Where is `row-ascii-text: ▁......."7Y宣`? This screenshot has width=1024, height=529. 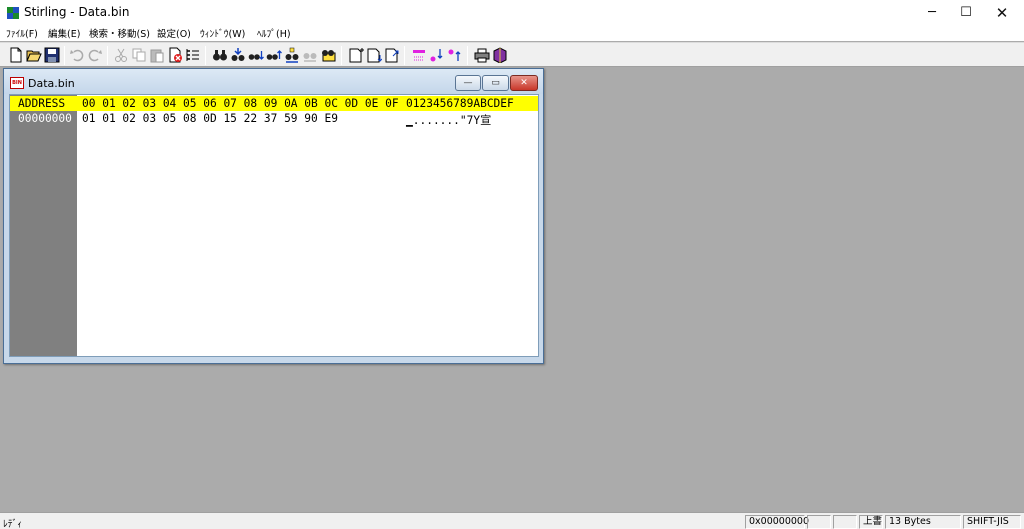
row-ascii-text: ▁......."7Y宣 is located at coordinates (448, 120).